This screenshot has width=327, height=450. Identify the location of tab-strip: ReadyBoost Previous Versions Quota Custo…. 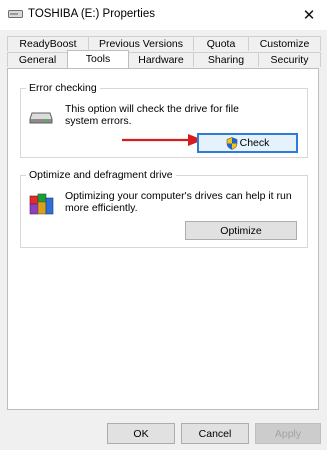
(163, 51).